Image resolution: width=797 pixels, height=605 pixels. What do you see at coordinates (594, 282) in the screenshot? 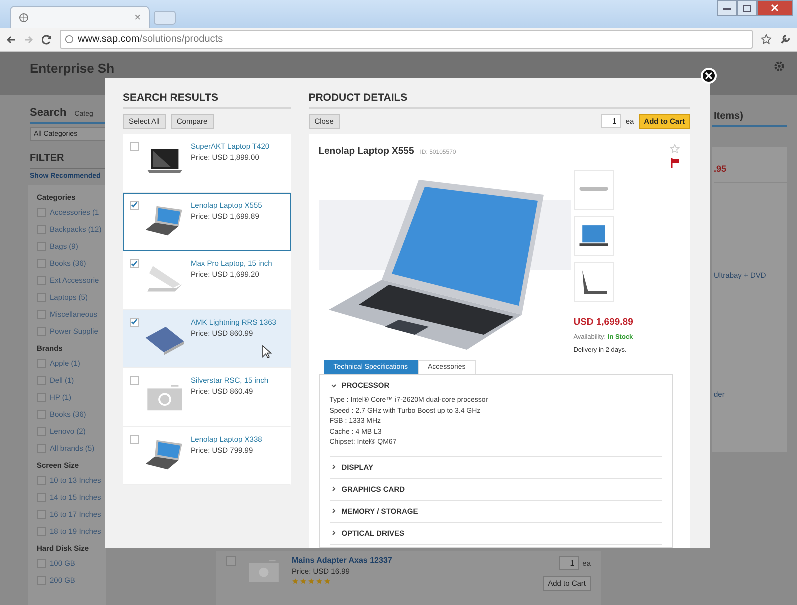
I see `laptop-profile-thumbnail` at bounding box center [594, 282].